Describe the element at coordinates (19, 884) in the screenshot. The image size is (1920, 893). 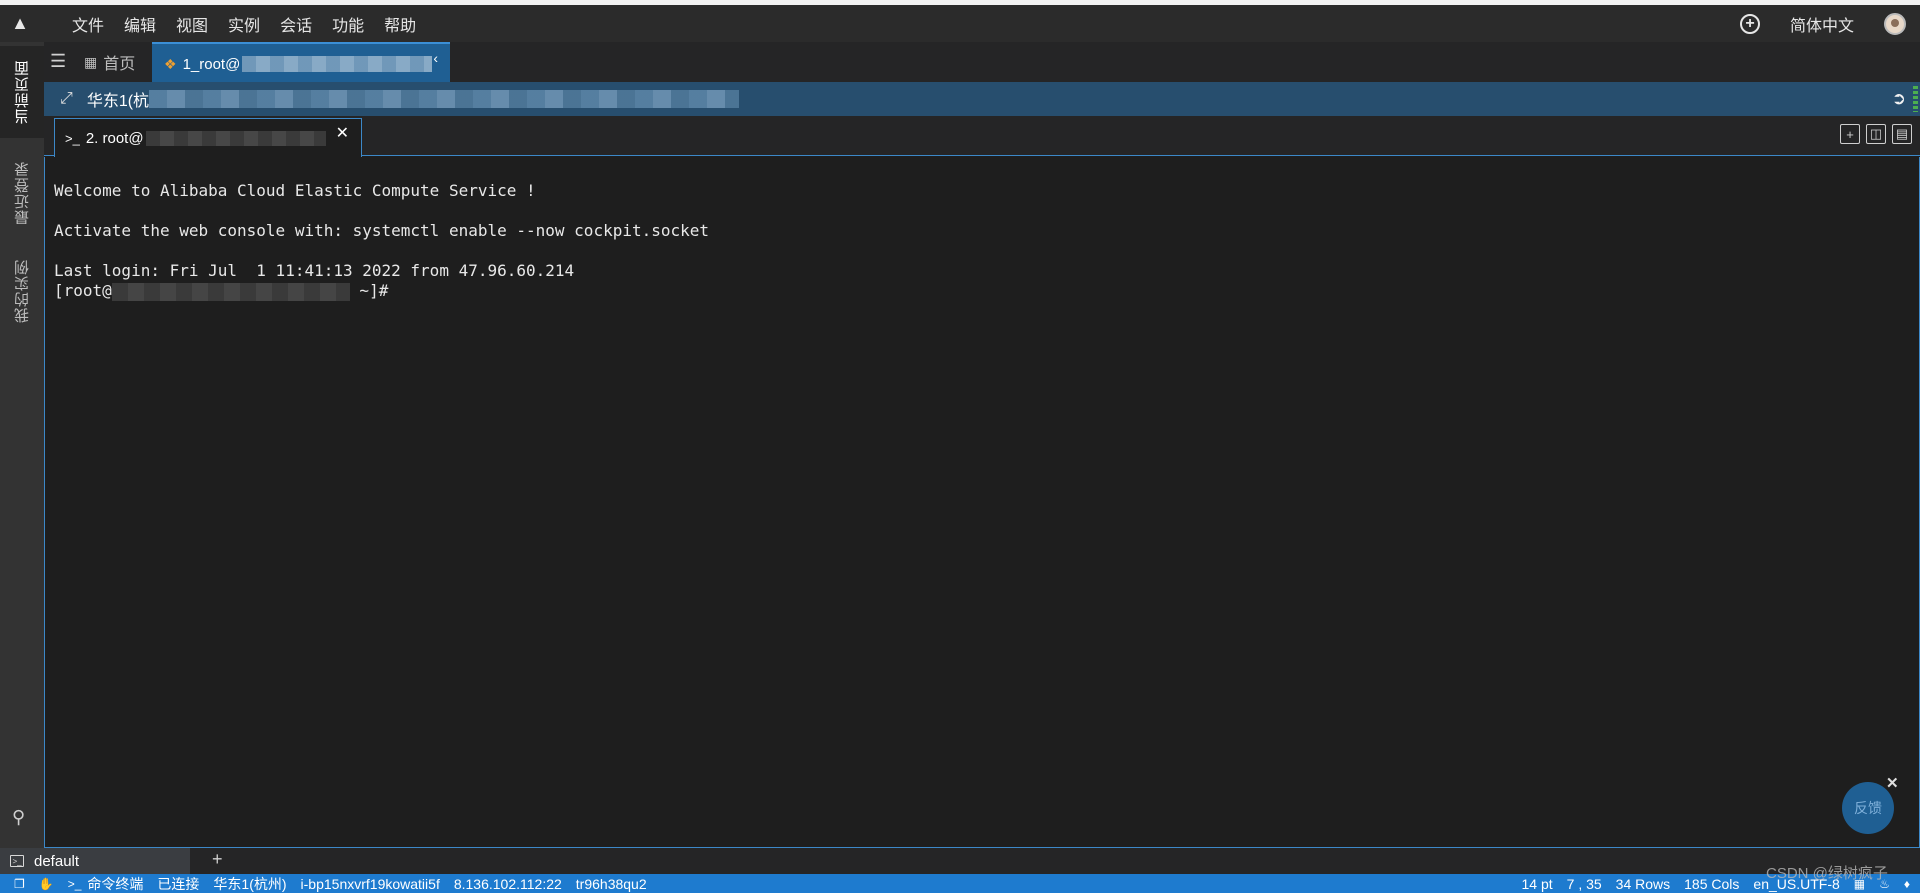
I see `copy-icon: ❐` at that location.